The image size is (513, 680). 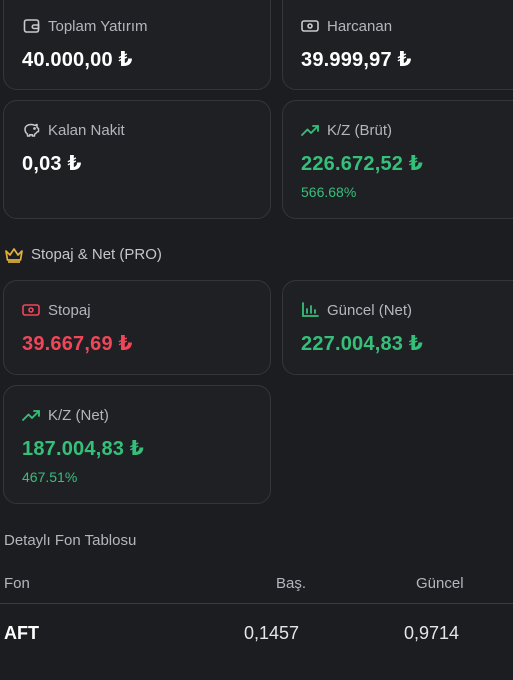 What do you see at coordinates (256, 603) in the screenshot?
I see `table-divider` at bounding box center [256, 603].